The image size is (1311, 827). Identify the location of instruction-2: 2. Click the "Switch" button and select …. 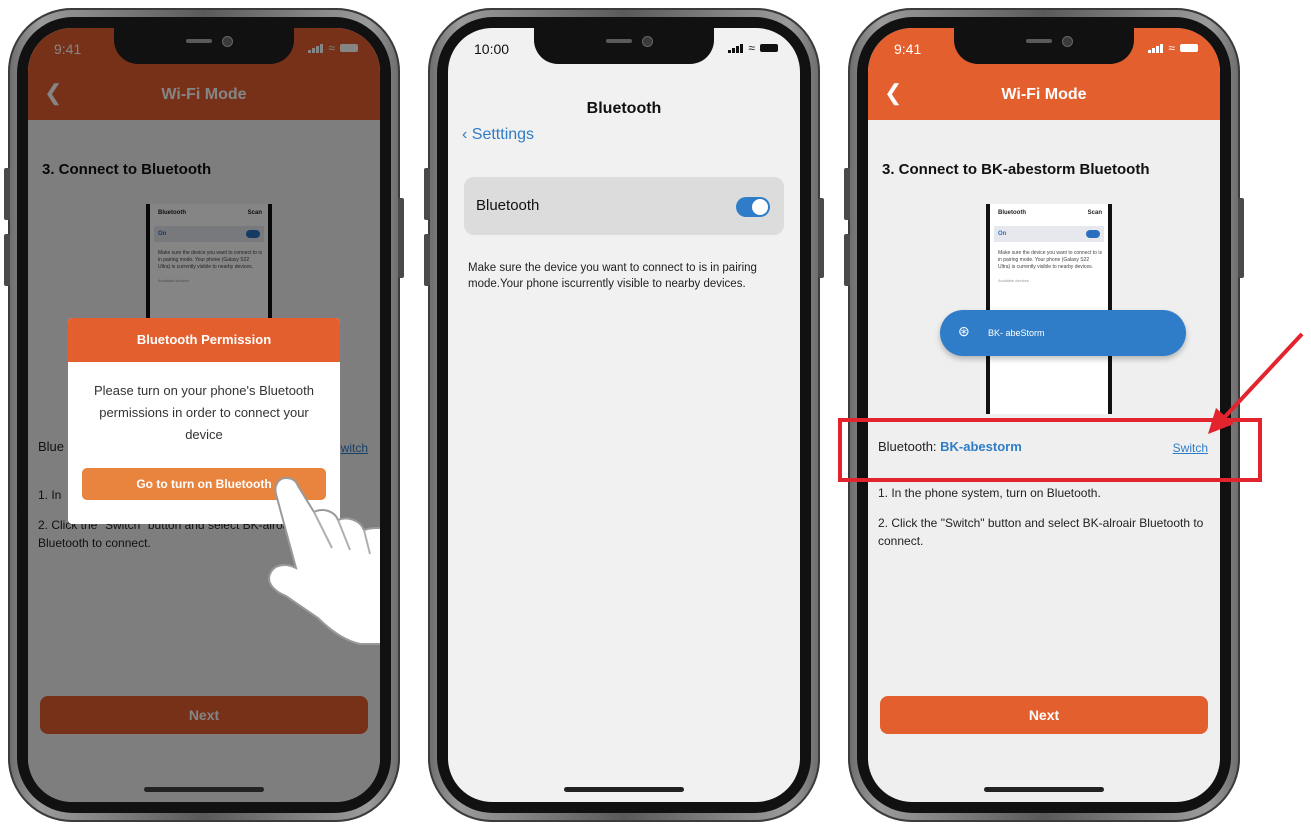
(1041, 532).